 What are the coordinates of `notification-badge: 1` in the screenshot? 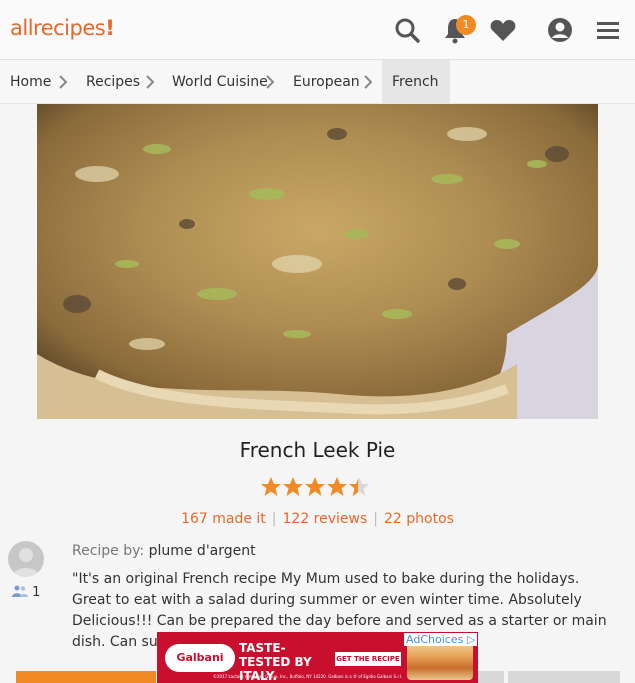 It's located at (466, 25).